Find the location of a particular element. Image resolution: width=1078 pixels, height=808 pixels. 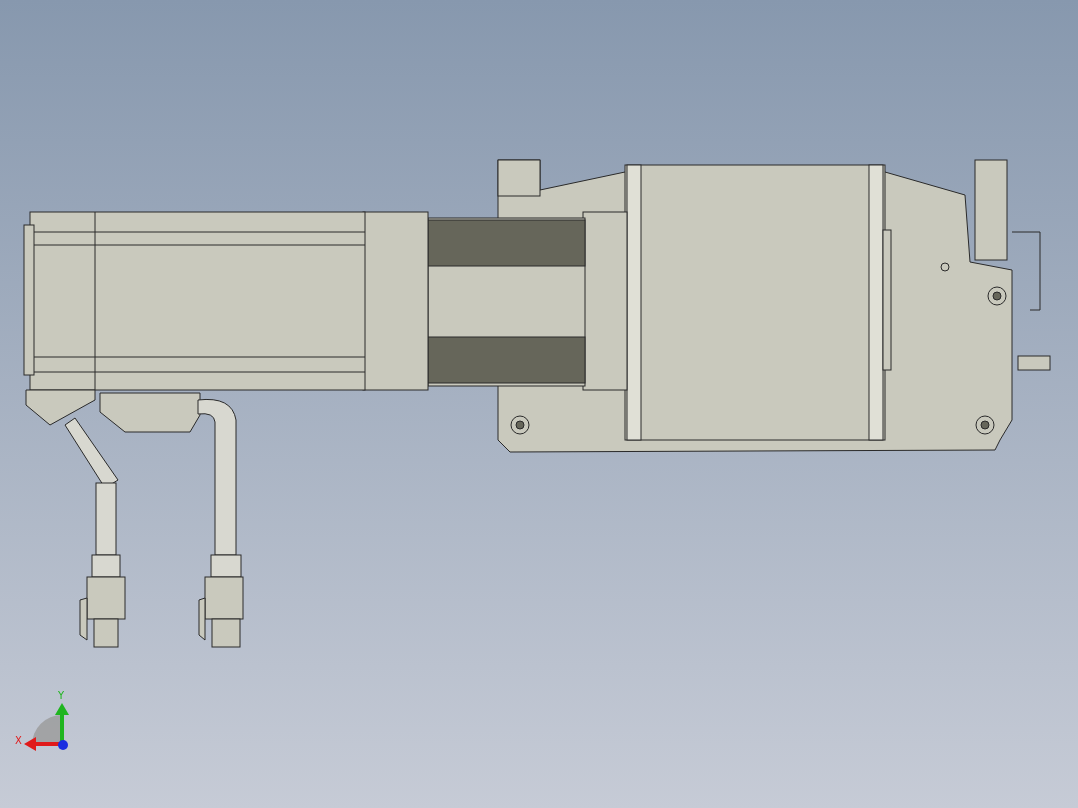

axis-triad-icon is located at coordinates (46, 727).